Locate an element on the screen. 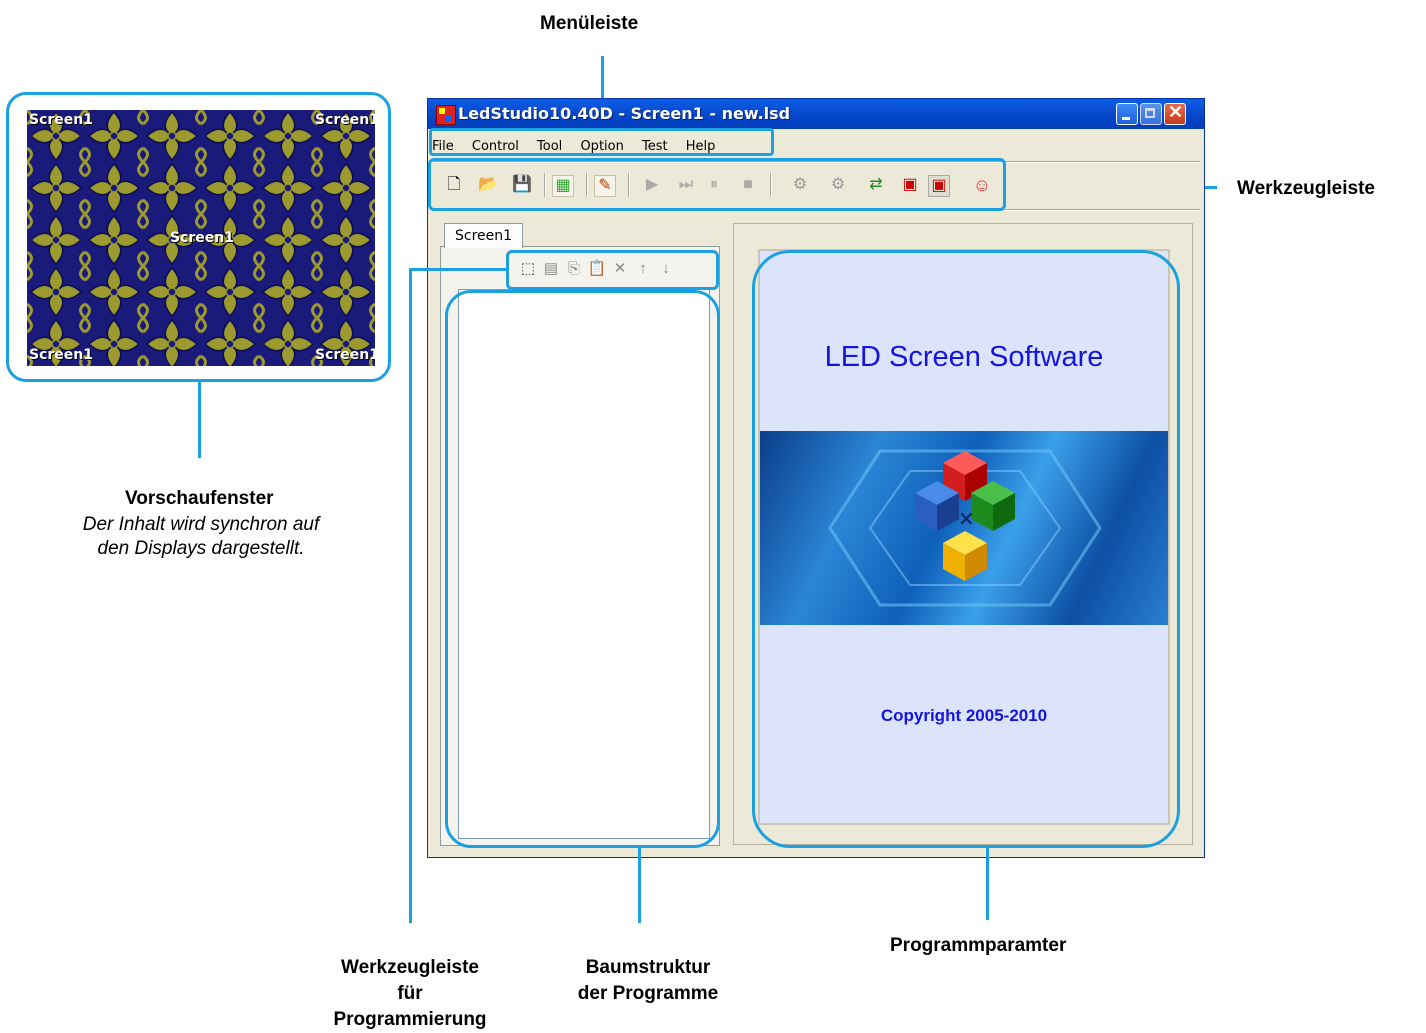 This screenshot has width=1426, height=1033. preview-highlight is located at coordinates (198, 237).